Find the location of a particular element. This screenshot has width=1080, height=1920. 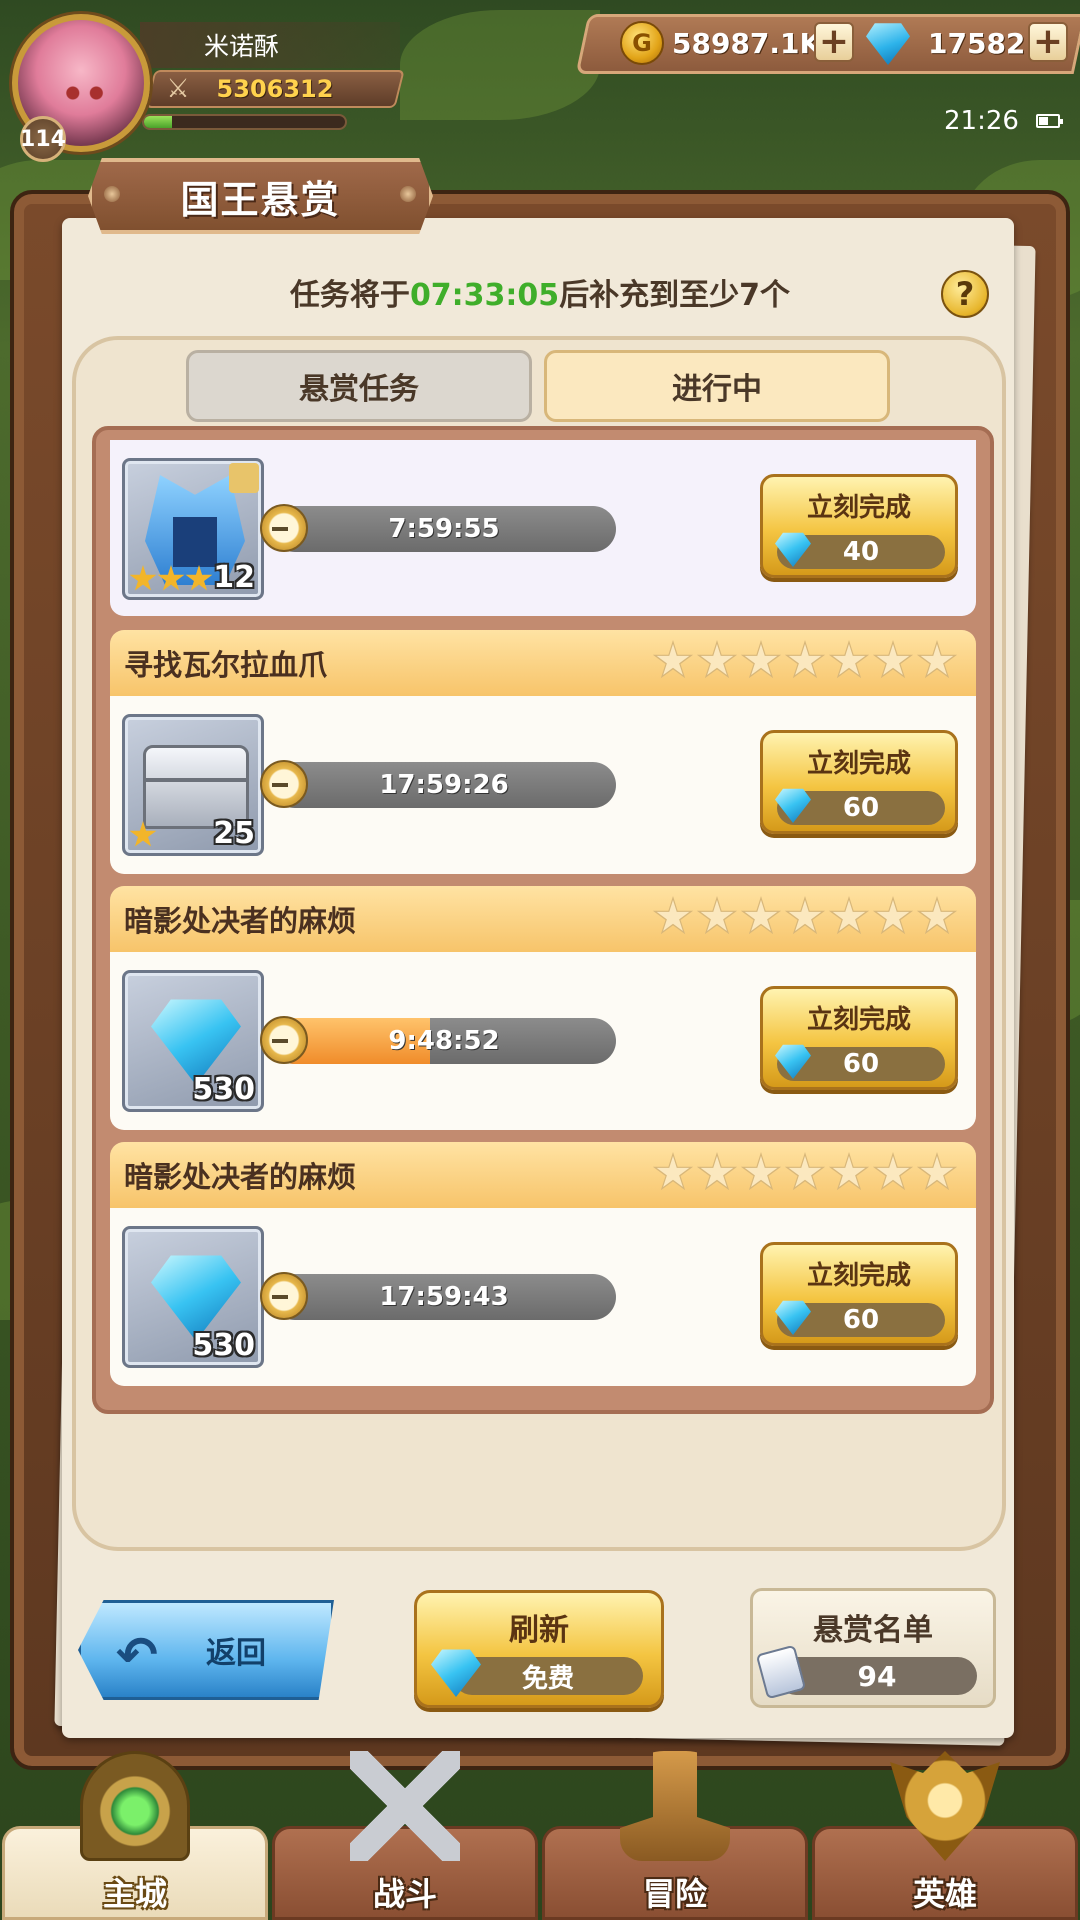

bounty-roster-button: 悬赏名单 94 is located at coordinates (873, 1648).